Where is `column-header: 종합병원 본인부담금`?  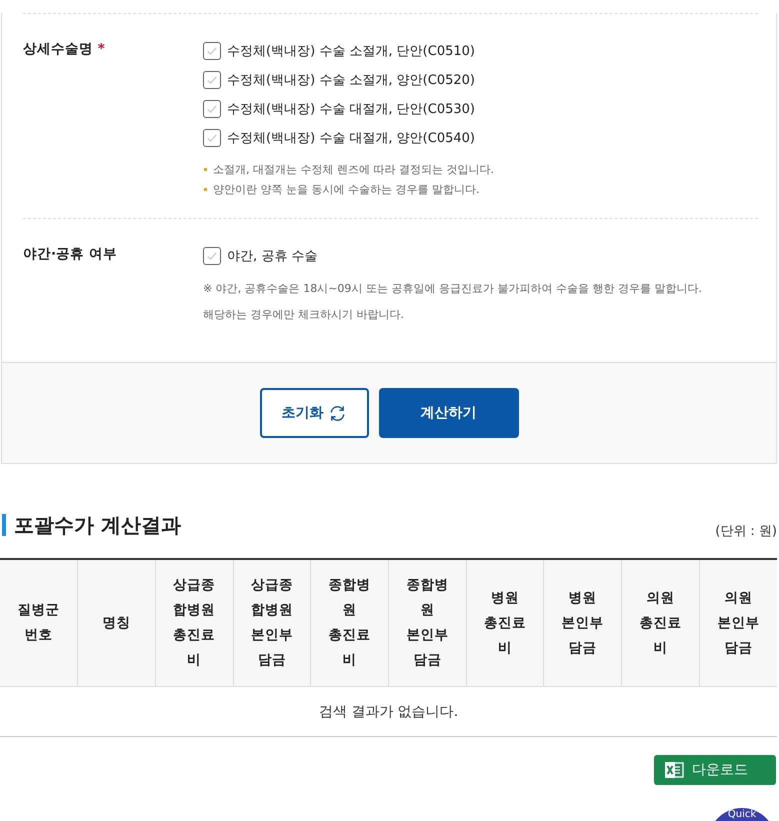 column-header: 종합병원 본인부담금 is located at coordinates (427, 622).